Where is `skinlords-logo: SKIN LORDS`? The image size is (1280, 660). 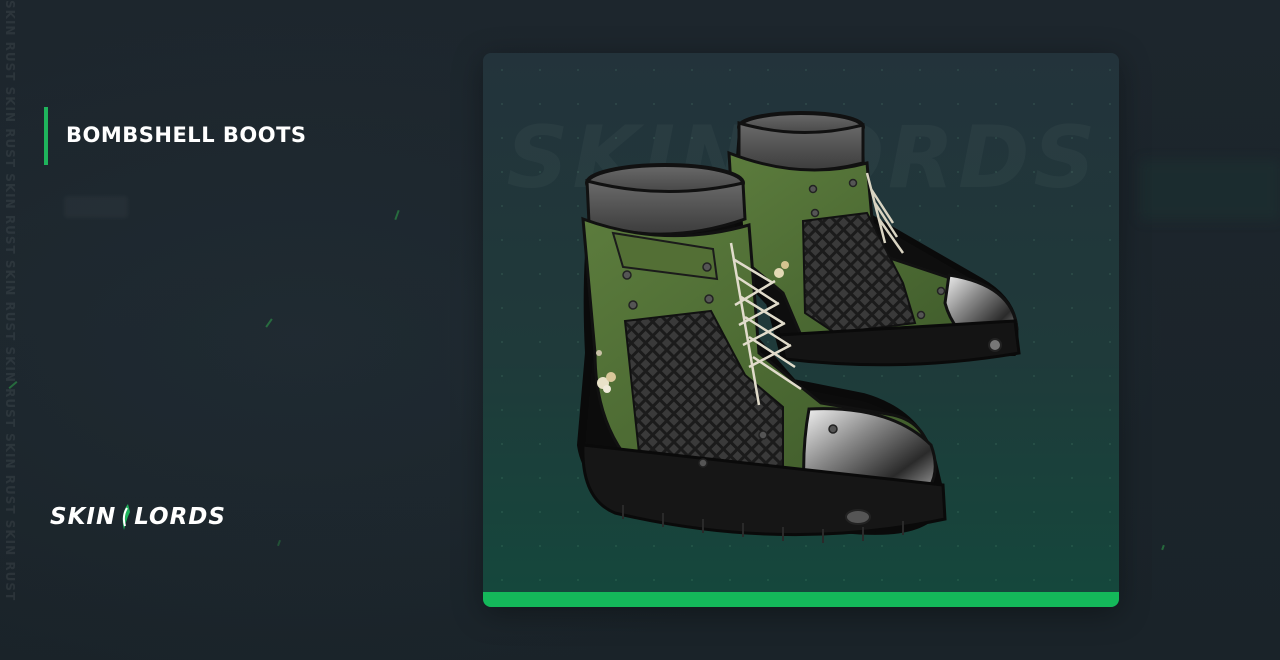 skinlords-logo: SKIN LORDS is located at coordinates (138, 517).